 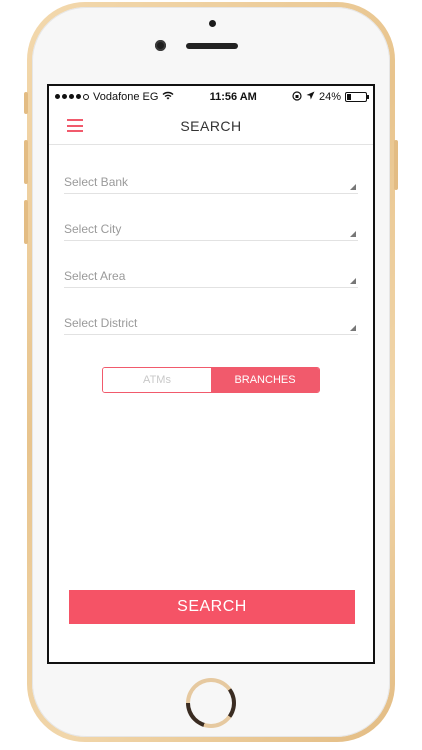 I want to click on select-bank: Select Bank, so click(x=211, y=177).